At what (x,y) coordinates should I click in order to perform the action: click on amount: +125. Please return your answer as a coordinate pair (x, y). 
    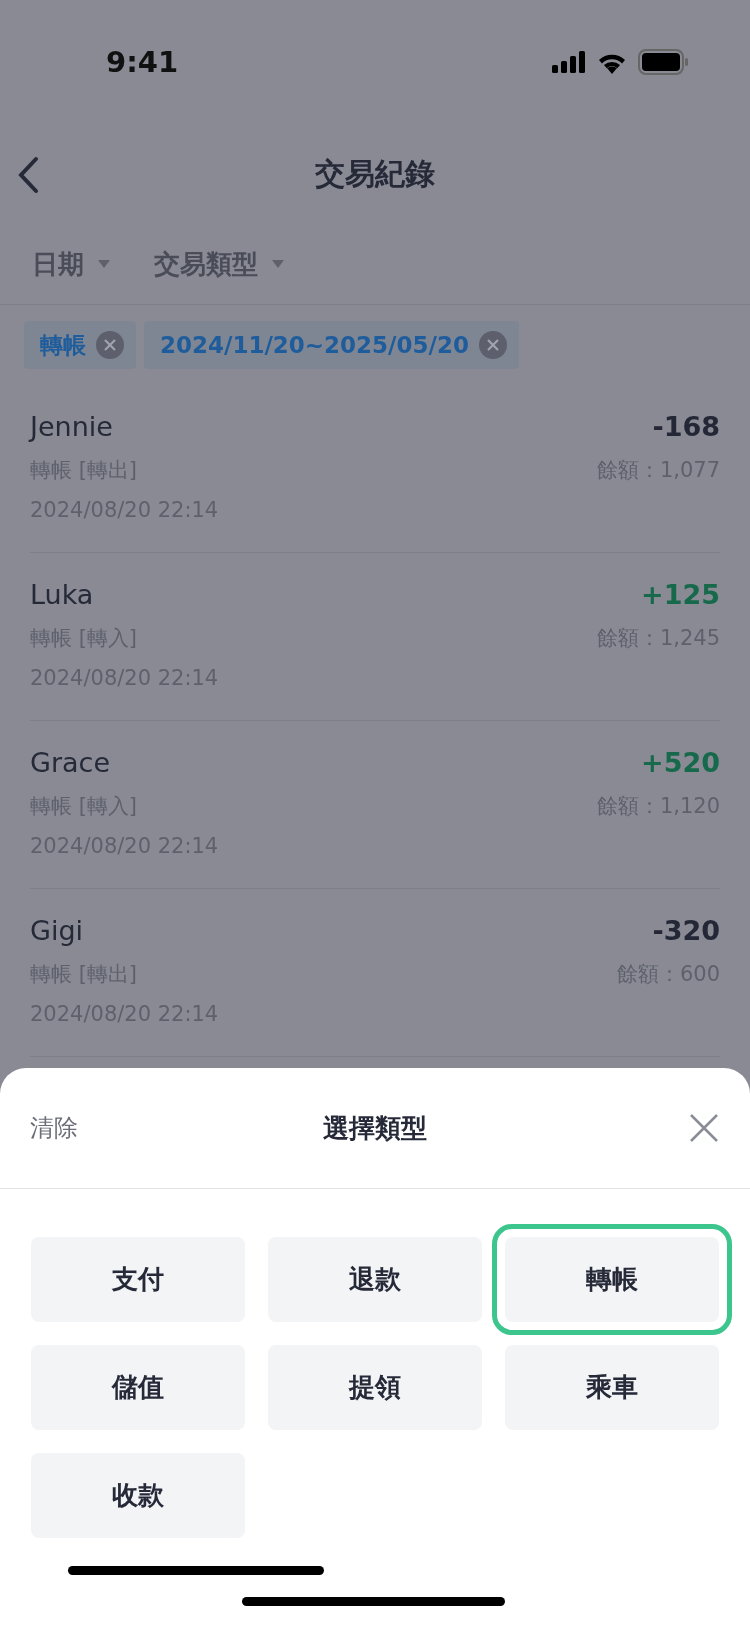
    Looking at the image, I should click on (680, 595).